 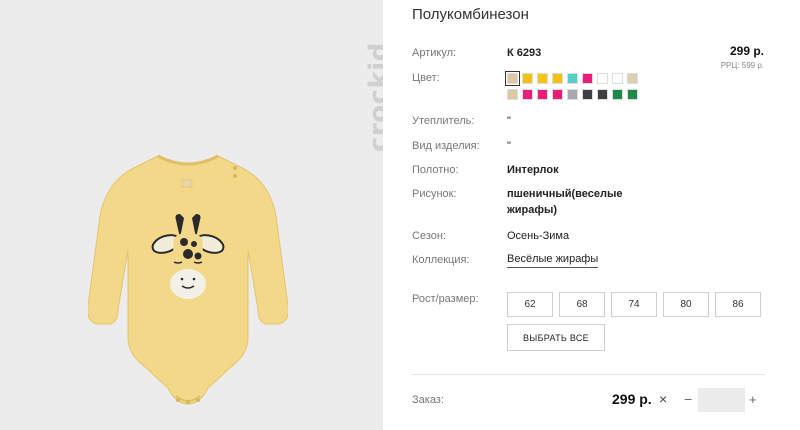 I want to click on color-label: Цвет:, so click(x=426, y=78).